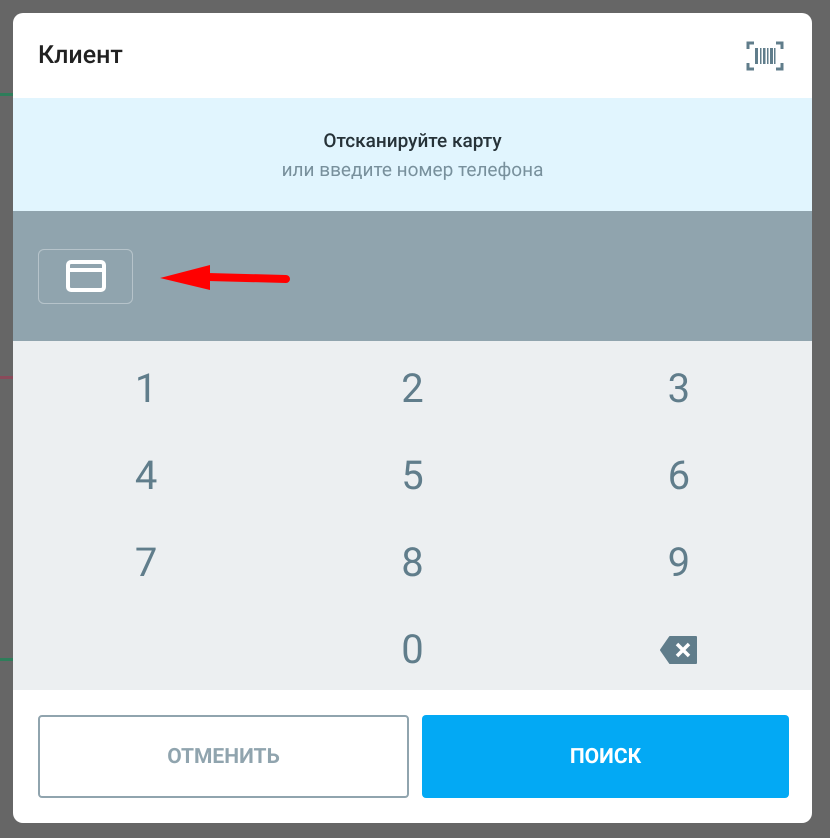 The width and height of the screenshot is (830, 838). Describe the element at coordinates (412, 388) in the screenshot. I see `keypad-key: 2` at that location.